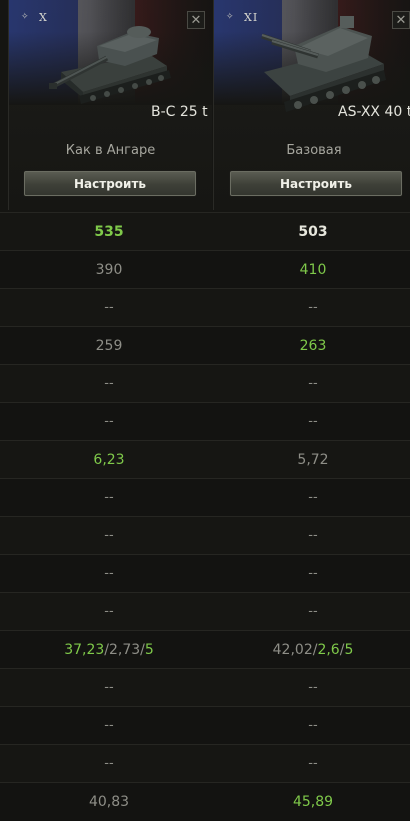  Describe the element at coordinates (109, 460) in the screenshot. I see `value-cell: 6,23` at that location.